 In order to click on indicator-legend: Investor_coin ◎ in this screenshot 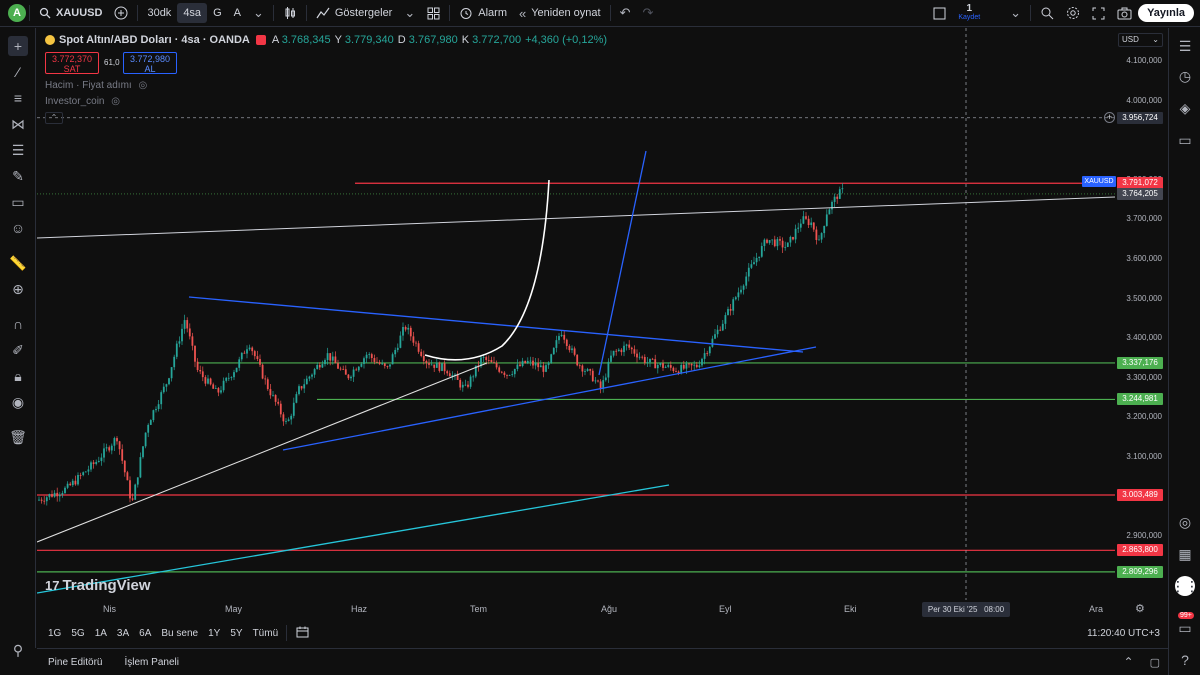, I will do `click(82, 101)`.